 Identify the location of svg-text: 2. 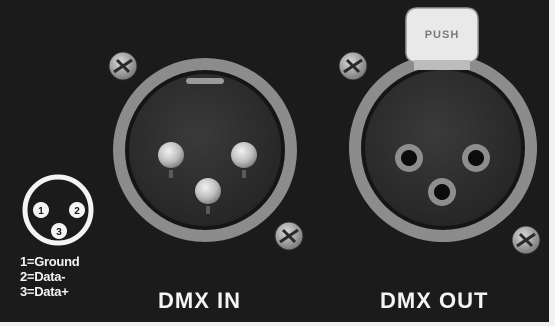
(77, 211).